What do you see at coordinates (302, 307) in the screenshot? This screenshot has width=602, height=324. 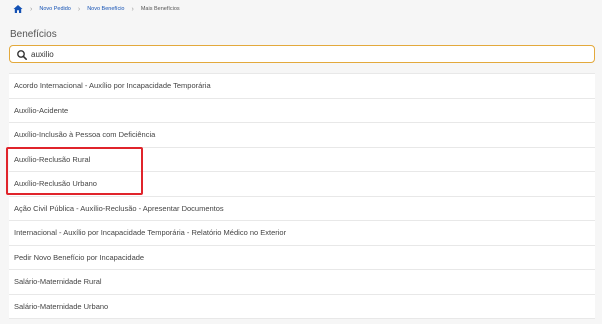 I see `list-item-salario-maternidade-urbano: Salário-Maternidade Urbano` at bounding box center [302, 307].